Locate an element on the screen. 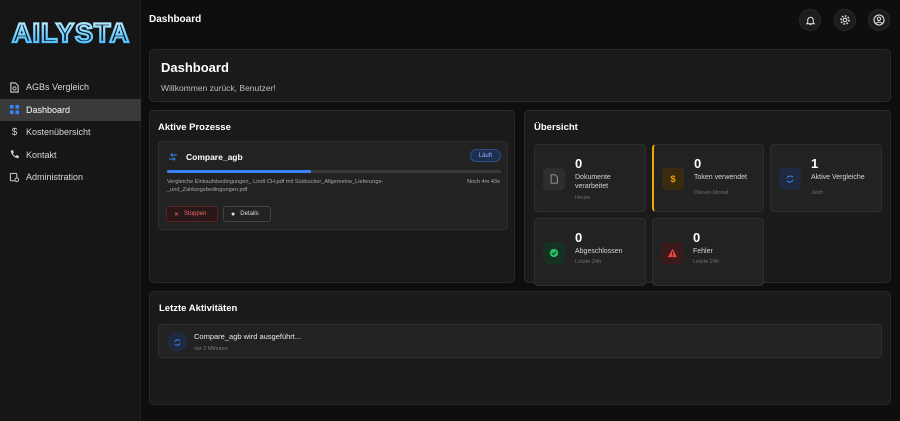  header-title: Dashboard is located at coordinates (175, 19).